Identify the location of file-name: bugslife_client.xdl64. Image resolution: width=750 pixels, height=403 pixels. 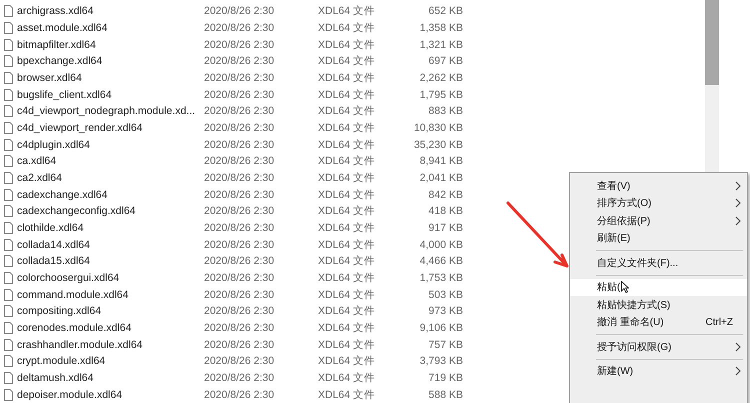
(110, 94).